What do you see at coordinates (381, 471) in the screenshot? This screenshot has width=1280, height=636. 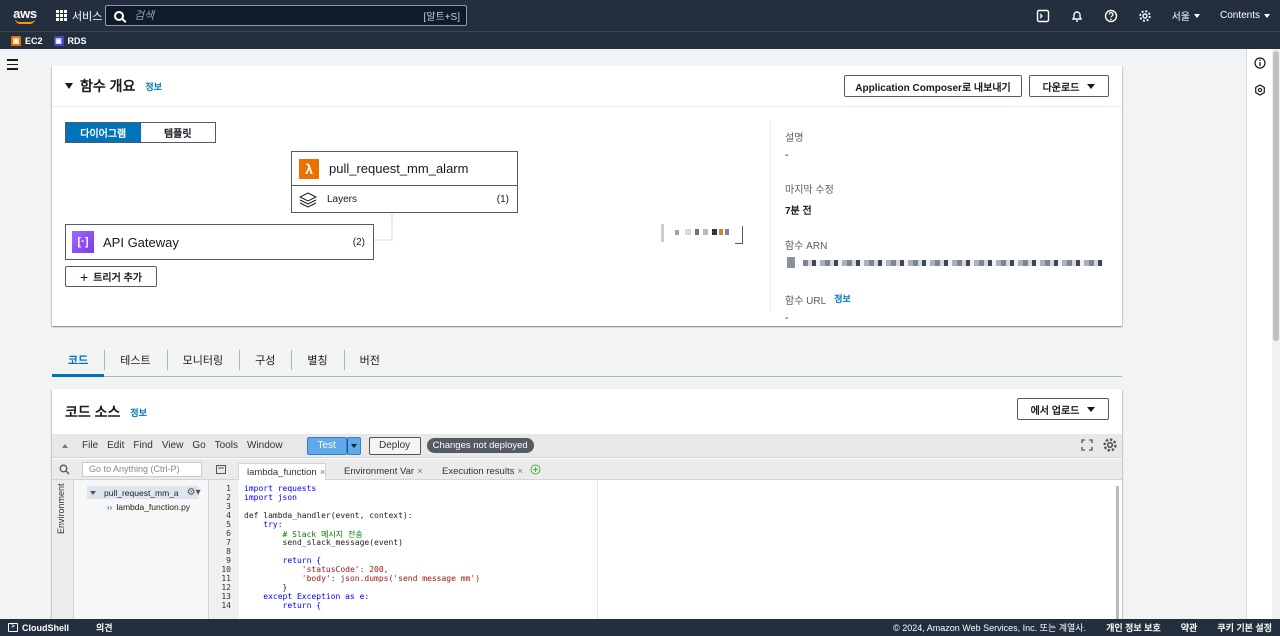 I see `file-tab-environment-vars: Environment Var ×` at bounding box center [381, 471].